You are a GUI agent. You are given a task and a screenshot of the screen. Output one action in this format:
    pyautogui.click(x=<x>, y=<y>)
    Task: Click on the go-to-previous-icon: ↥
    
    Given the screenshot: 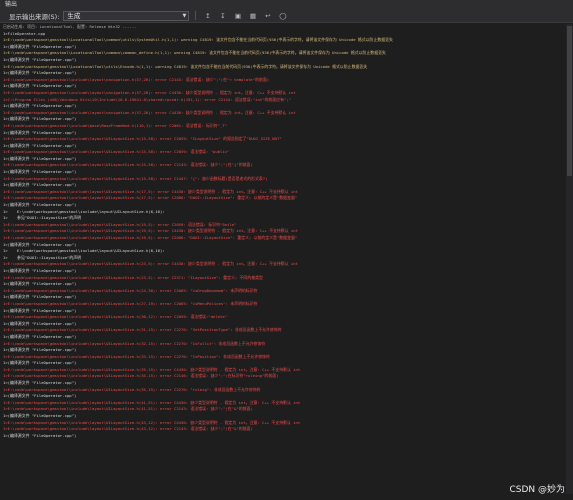 What is the action you would take?
    pyautogui.click(x=207, y=16)
    